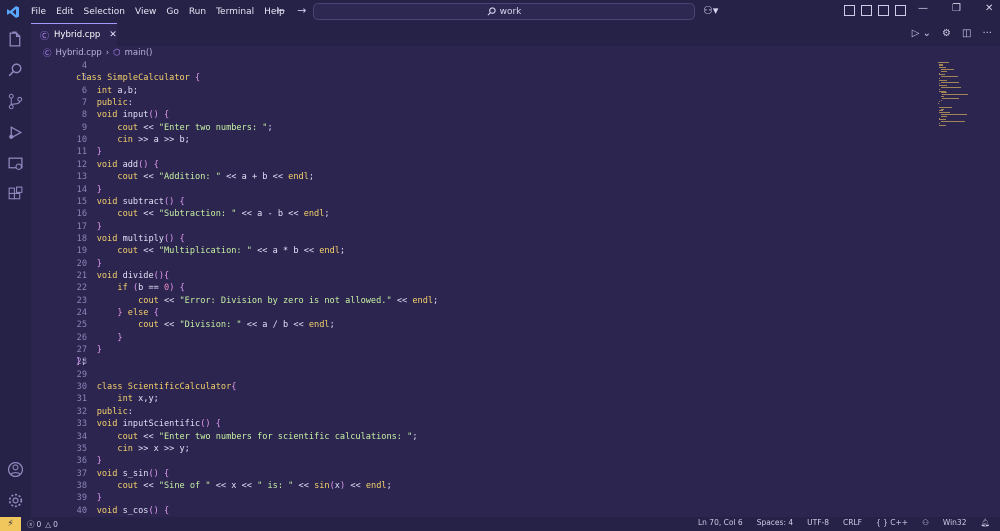 The width and height of the screenshot is (1000, 531). What do you see at coordinates (130, 239) in the screenshot?
I see `code-line: void multiply() {` at bounding box center [130, 239].